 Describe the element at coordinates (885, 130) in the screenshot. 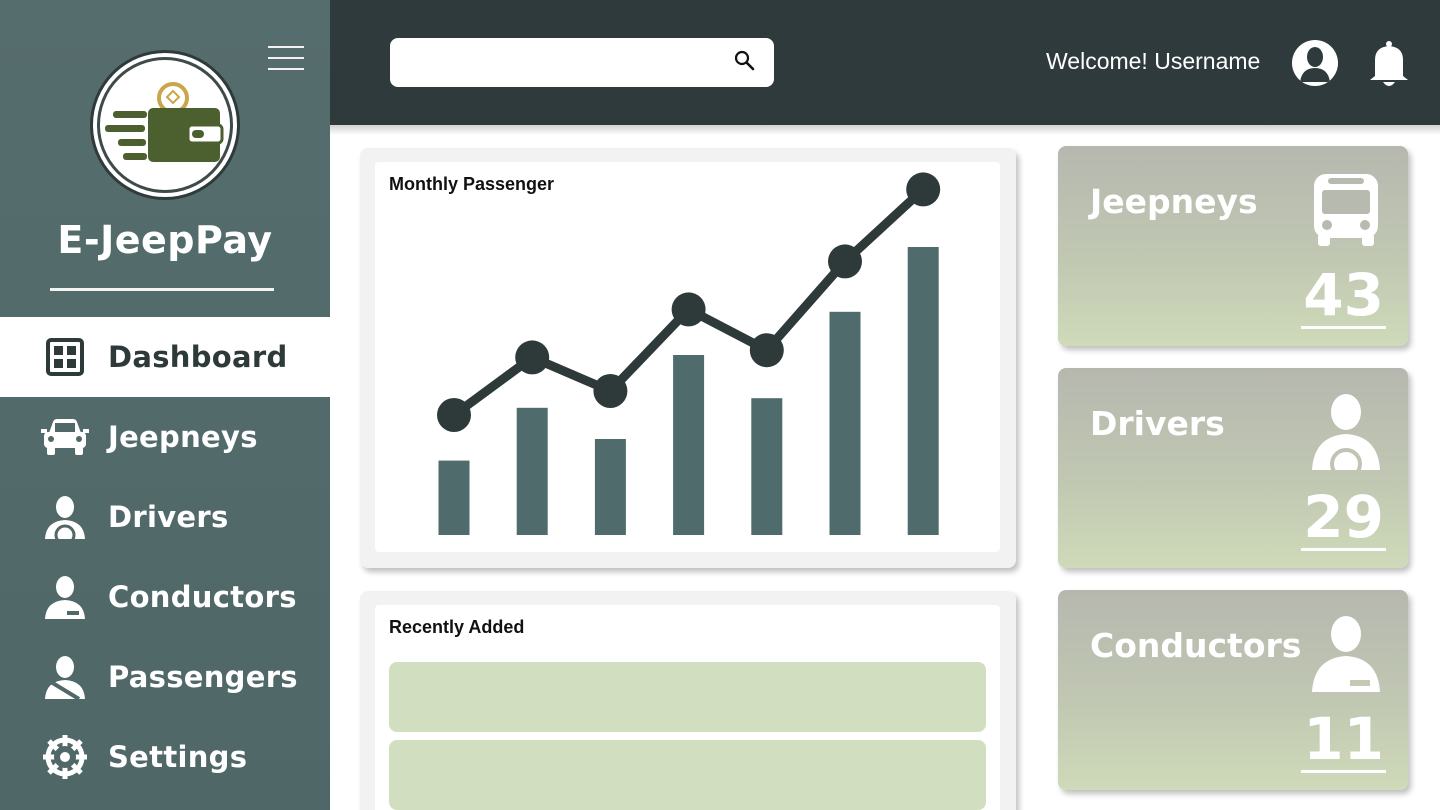

I see `top-bar-shadow` at that location.